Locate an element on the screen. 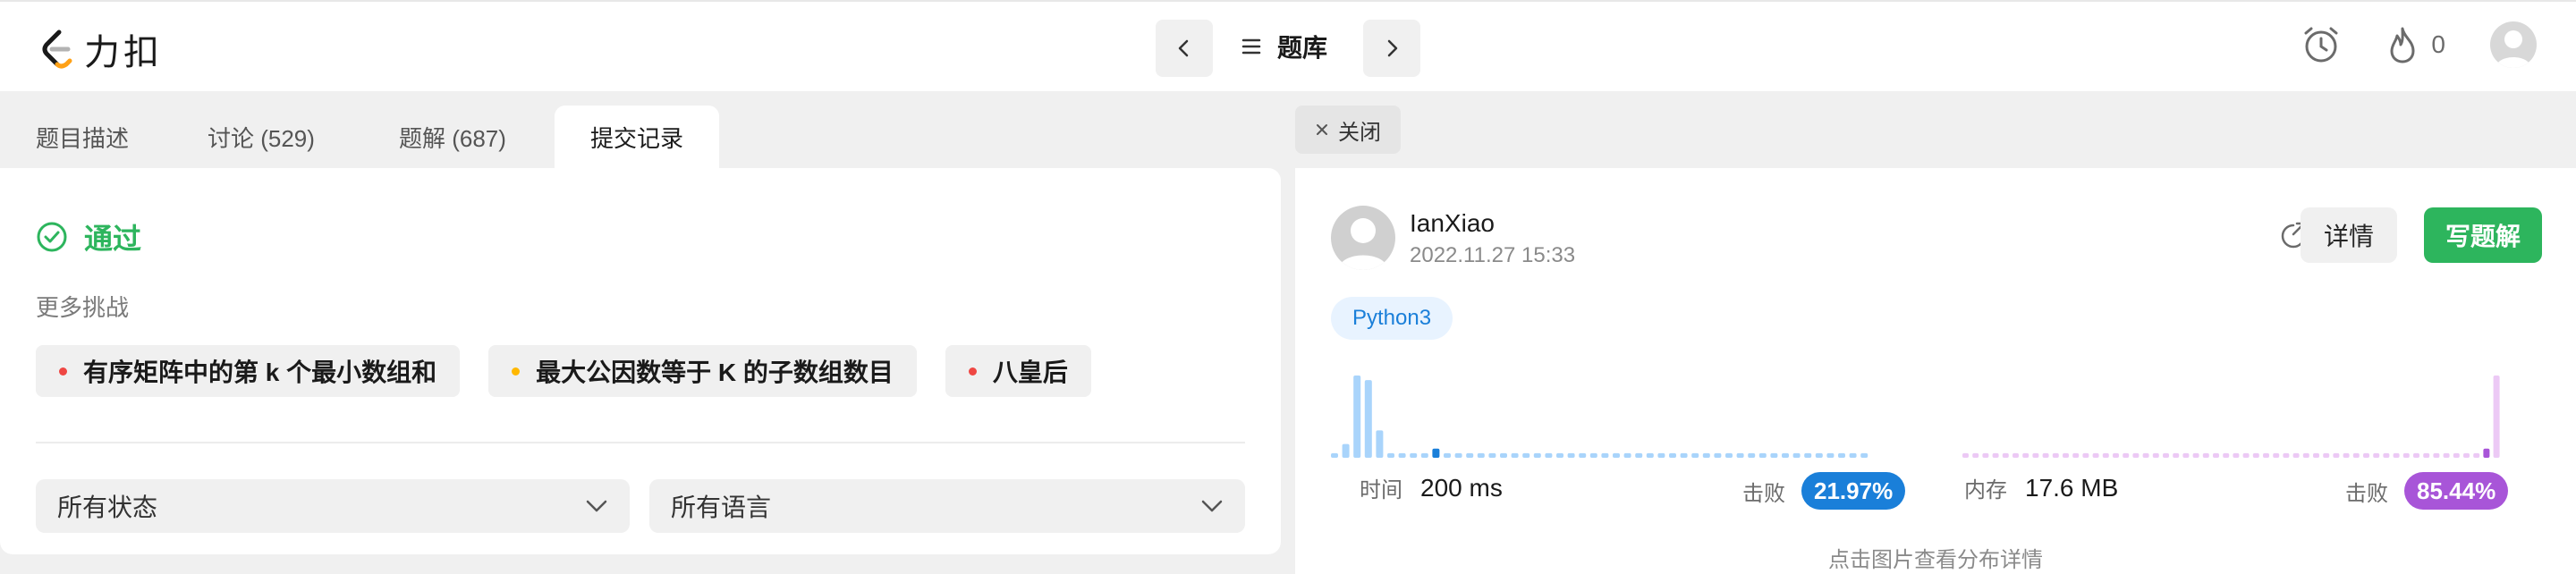  tab-submissions: 提交记录 is located at coordinates (637, 137).